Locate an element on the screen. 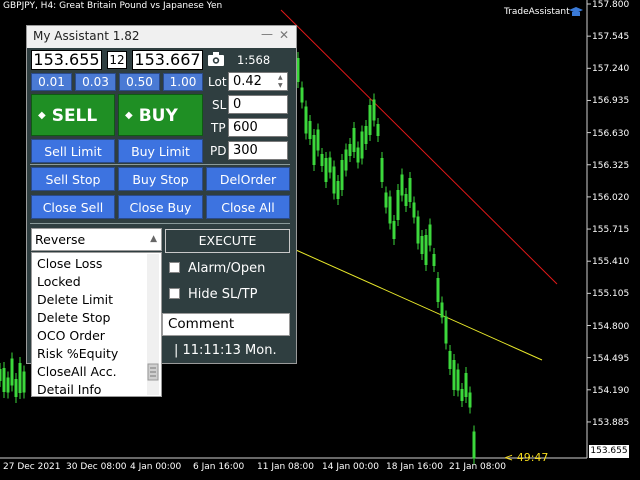  price-tick-label: 155.715 is located at coordinates (611, 230).